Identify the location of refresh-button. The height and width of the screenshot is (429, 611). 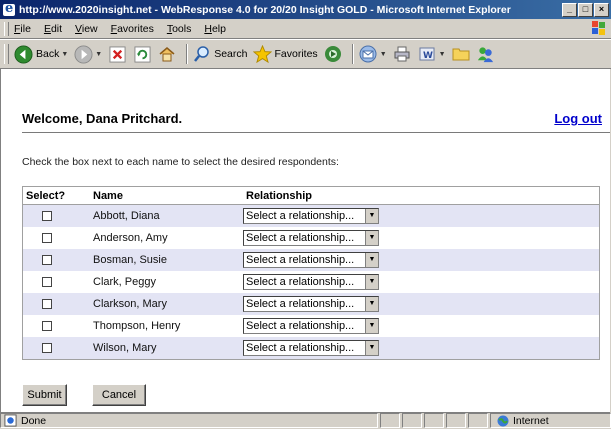
(142, 54).